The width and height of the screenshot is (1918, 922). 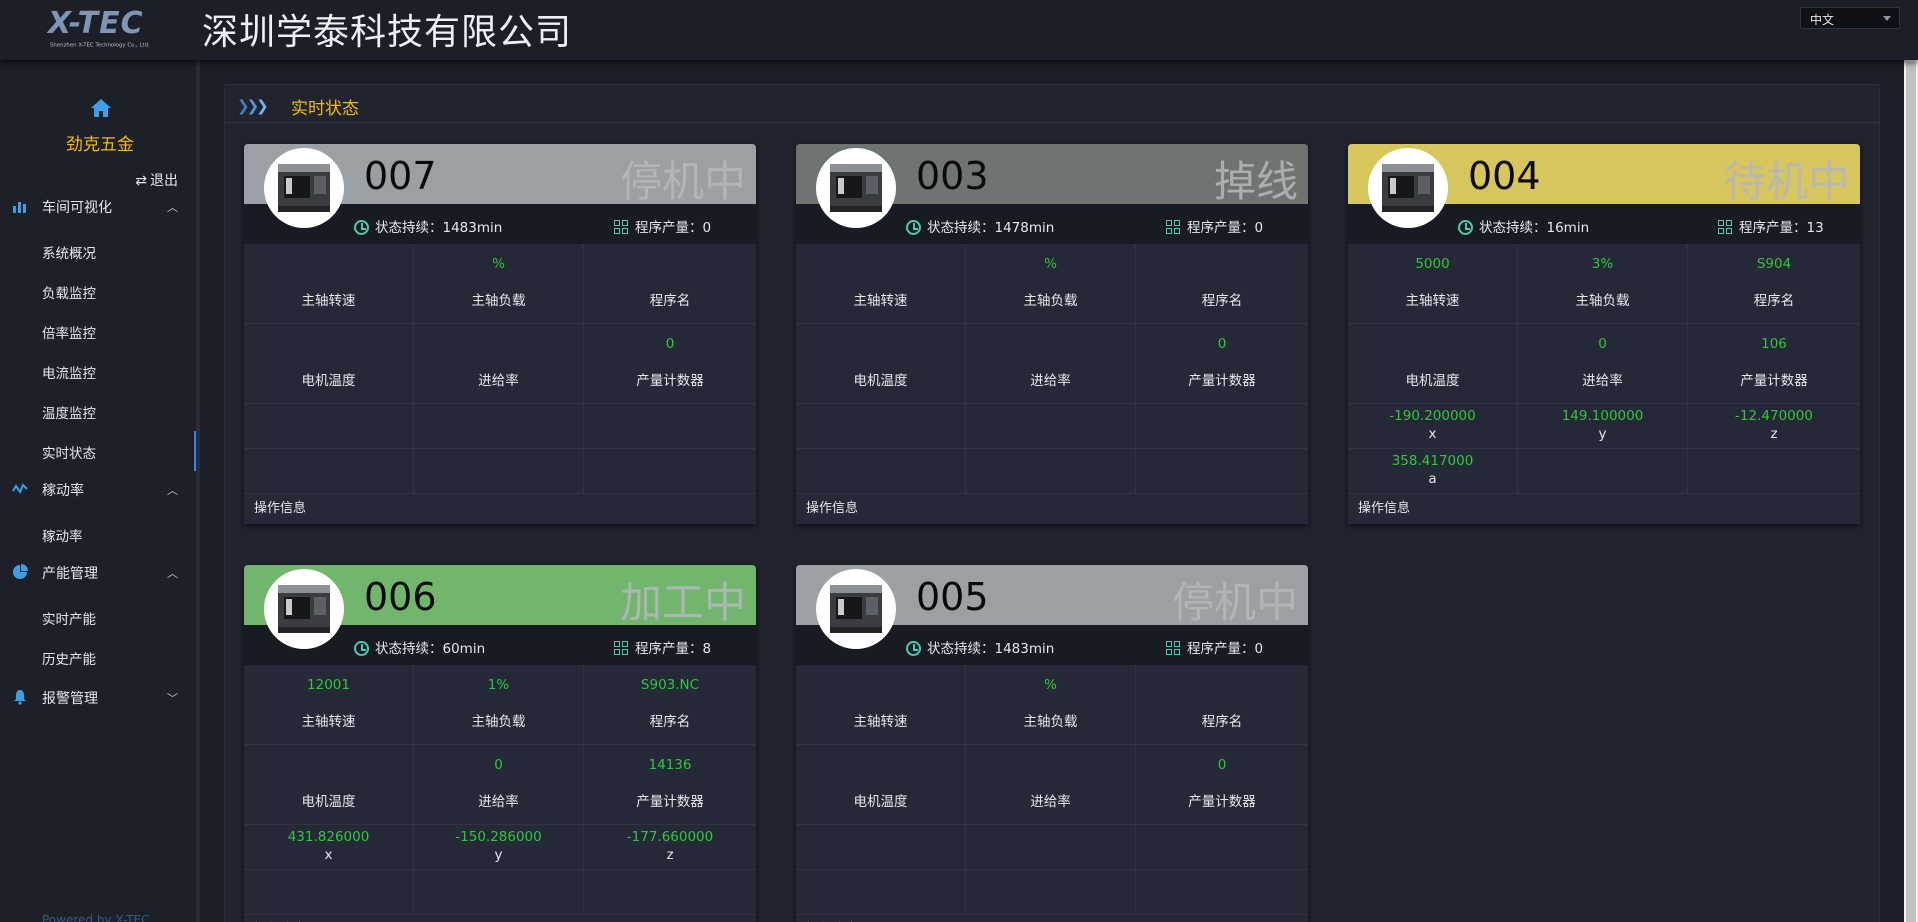 What do you see at coordinates (1051, 283) in the screenshot?
I see `spindle-load-cell: % 主轴负载` at bounding box center [1051, 283].